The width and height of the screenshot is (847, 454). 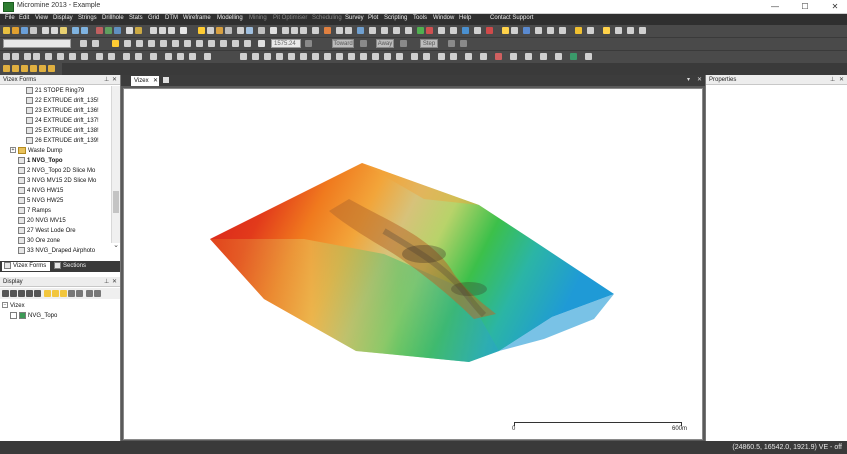 What do you see at coordinates (511, 18) in the screenshot?
I see `menu-contact-support: Contact Support` at bounding box center [511, 18].